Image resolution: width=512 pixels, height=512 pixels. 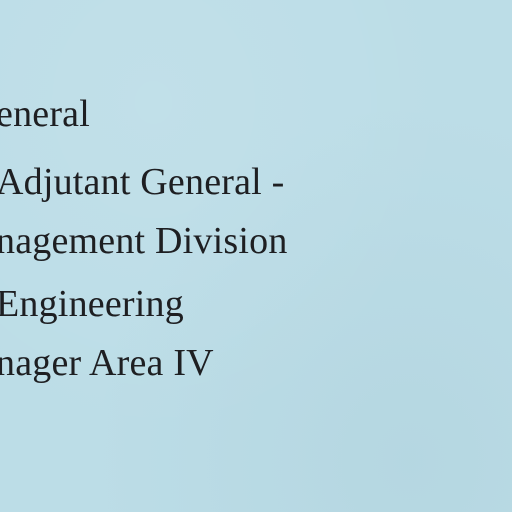 I want to click on text-line: nagement Division, so click(x=144, y=241).